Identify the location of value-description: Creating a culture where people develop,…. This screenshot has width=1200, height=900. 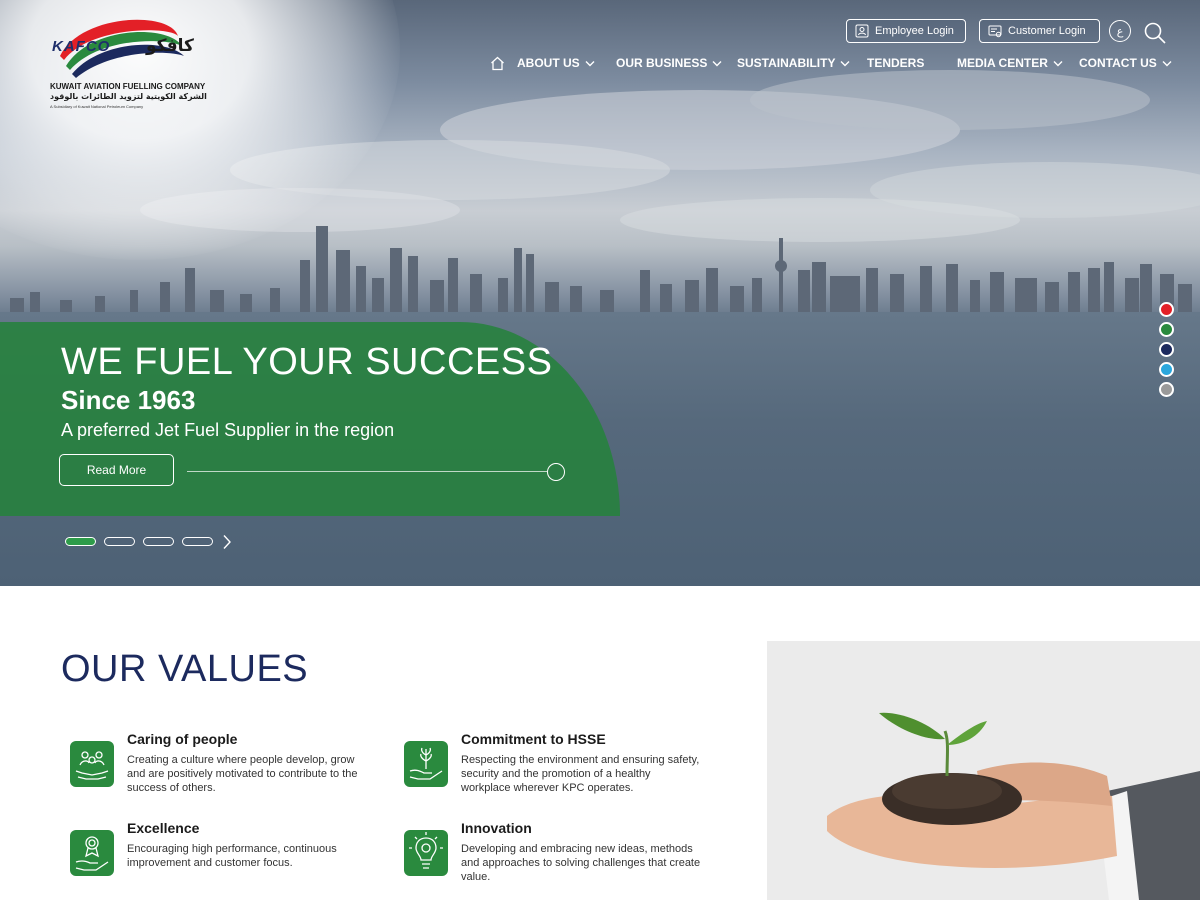
(242, 774).